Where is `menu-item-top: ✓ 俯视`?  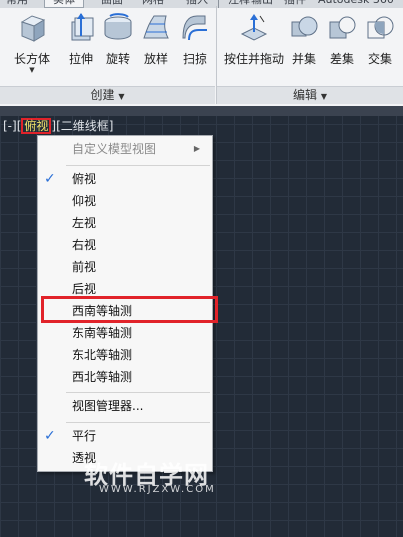
menu-item-top: ✓ 俯视 is located at coordinates (125, 179).